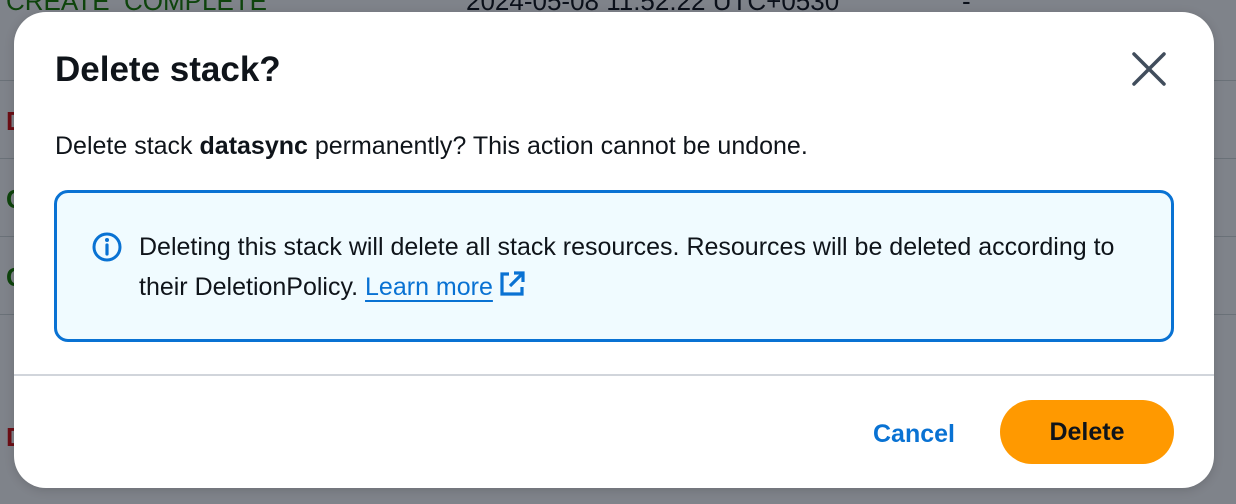 The image size is (1236, 504). I want to click on close-button, so click(1150, 70).